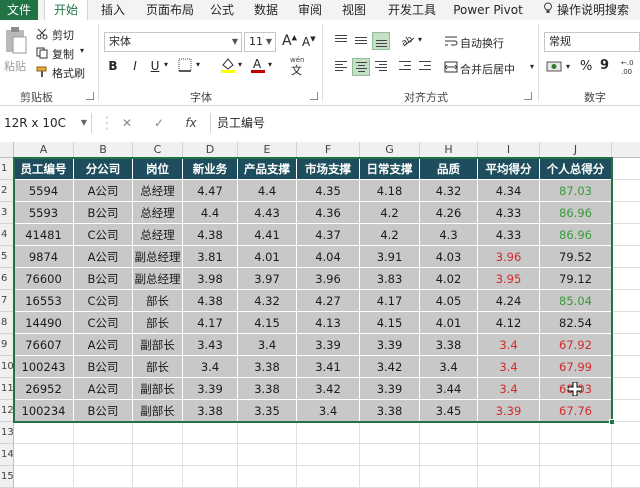  What do you see at coordinates (390, 323) in the screenshot?
I see `table-cell: 4.15` at bounding box center [390, 323].